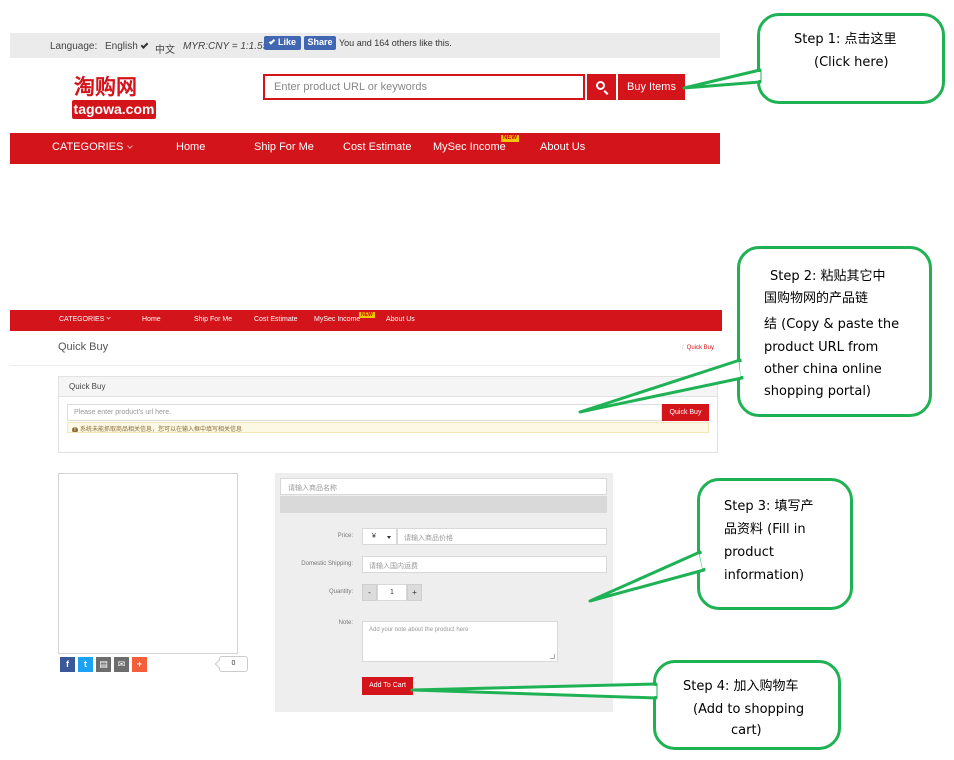  I want to click on exchange-rate: MYR:CNY = 1:1.55, so click(226, 46).